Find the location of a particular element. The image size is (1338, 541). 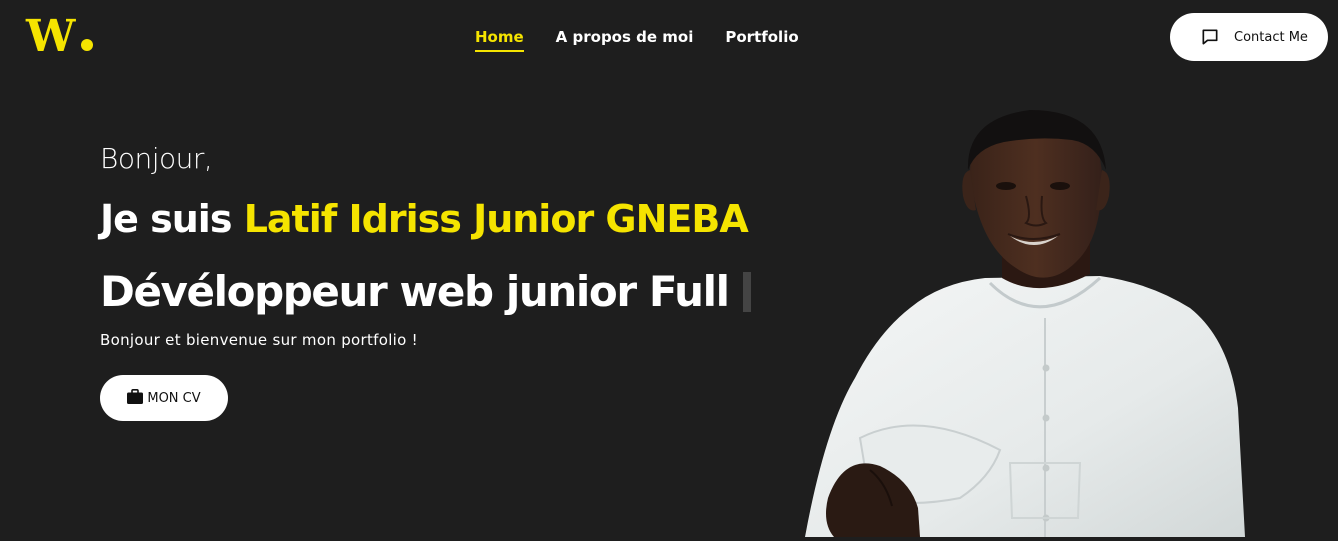

hero-intro: Je suis Latif Idriss Junior GNEBA is located at coordinates (425, 219).